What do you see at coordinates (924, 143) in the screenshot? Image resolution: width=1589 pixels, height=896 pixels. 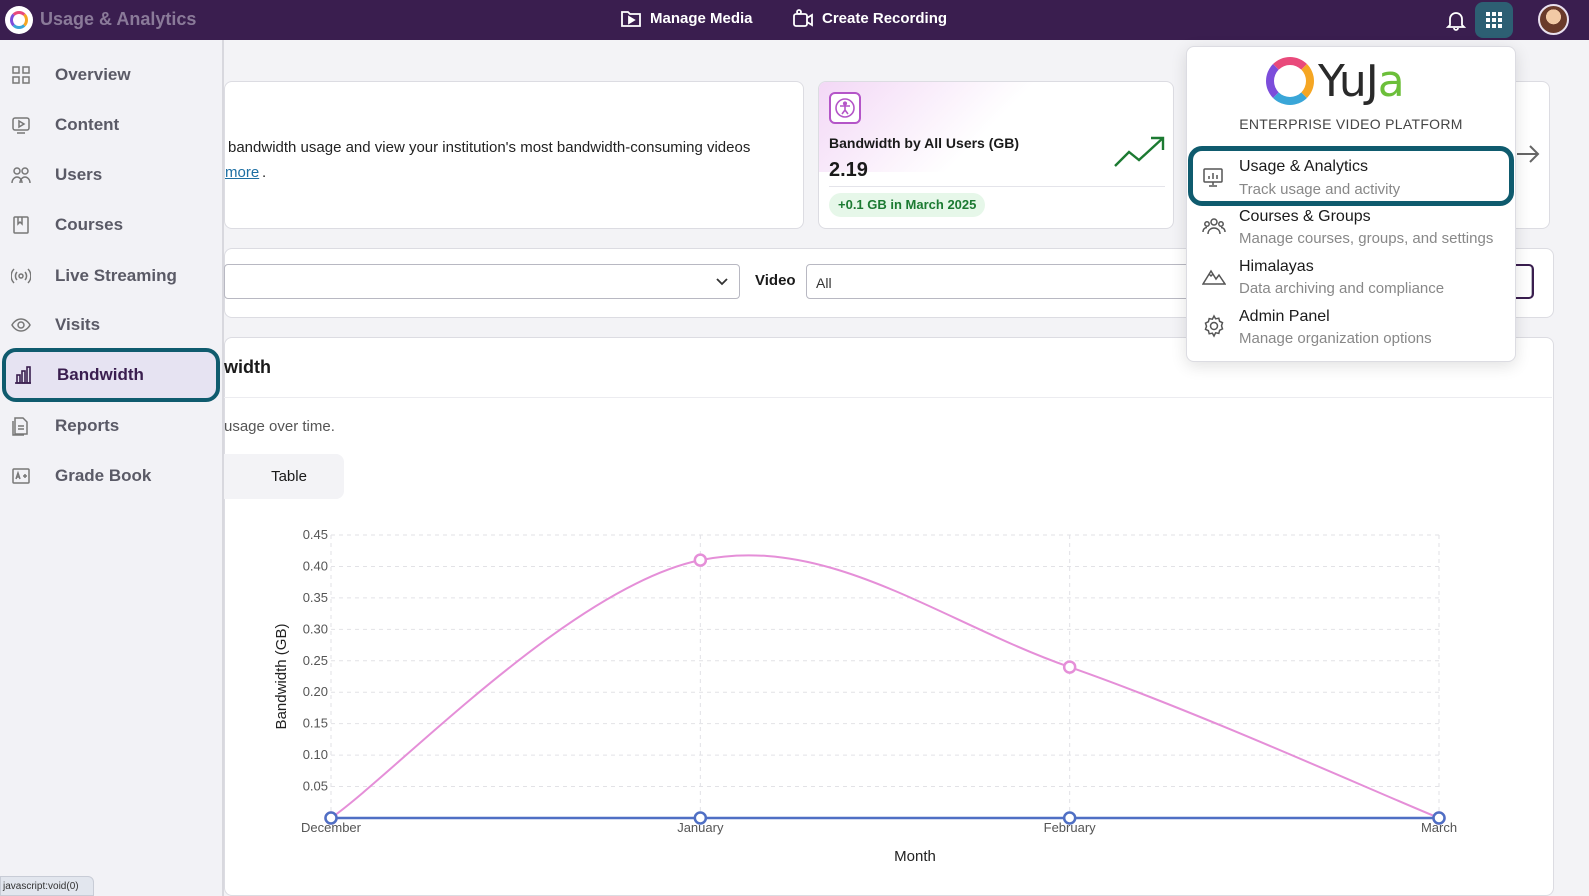 I see `metric-title: Bandwidth by All Users (GB)` at bounding box center [924, 143].